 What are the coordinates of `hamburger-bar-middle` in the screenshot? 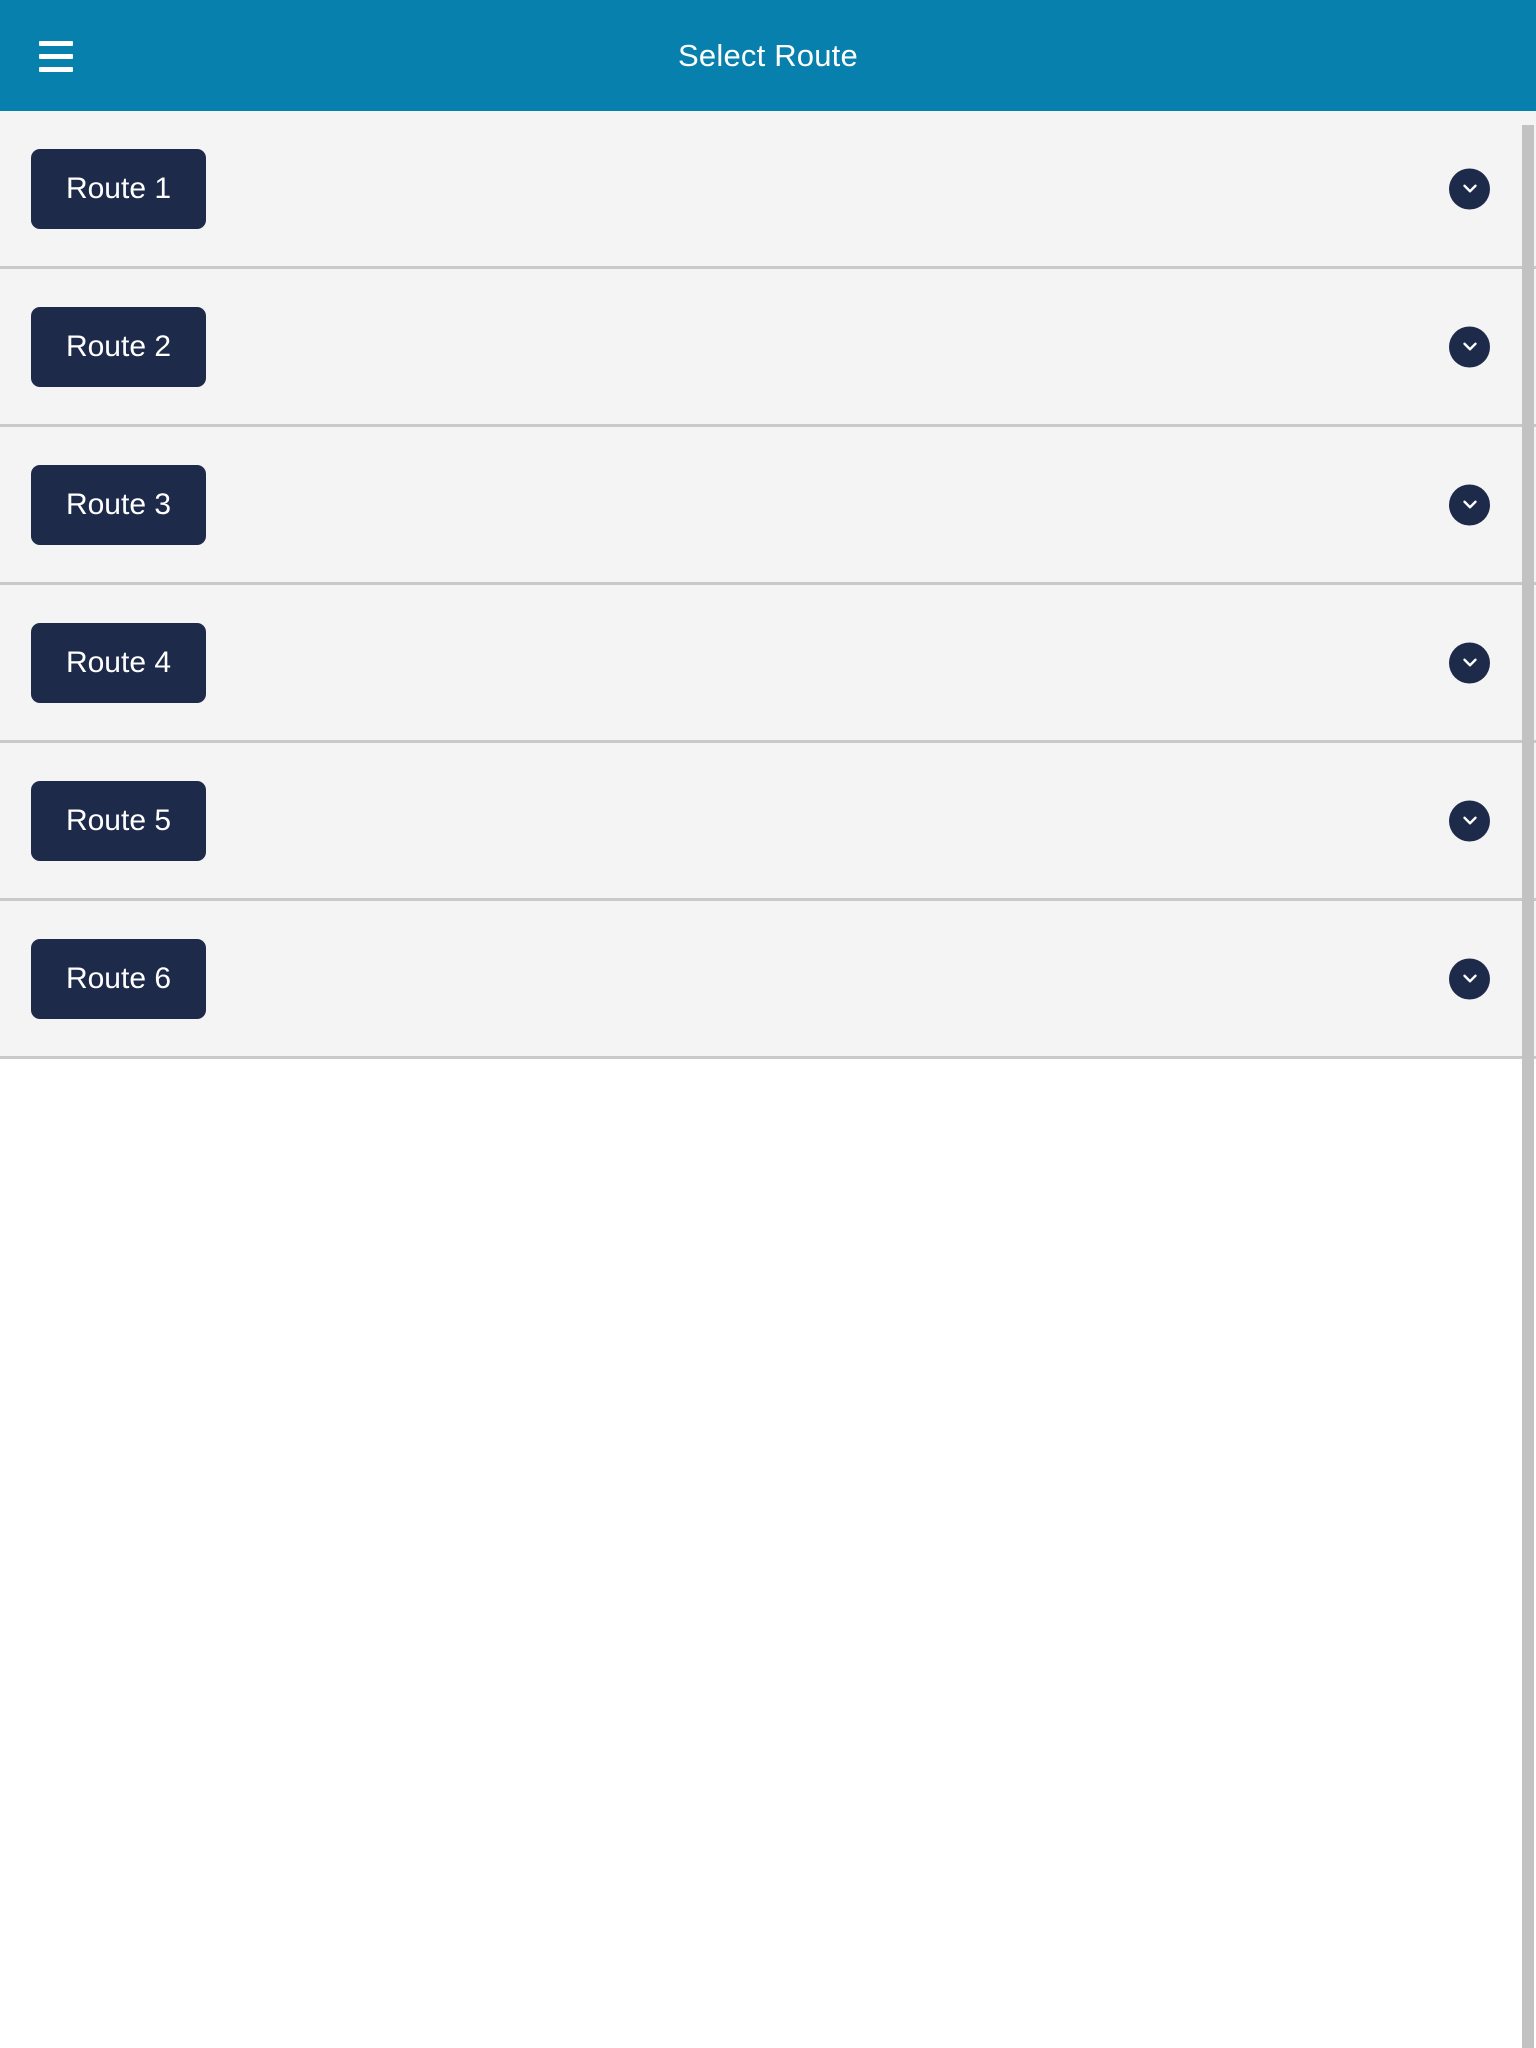 It's located at (56, 56).